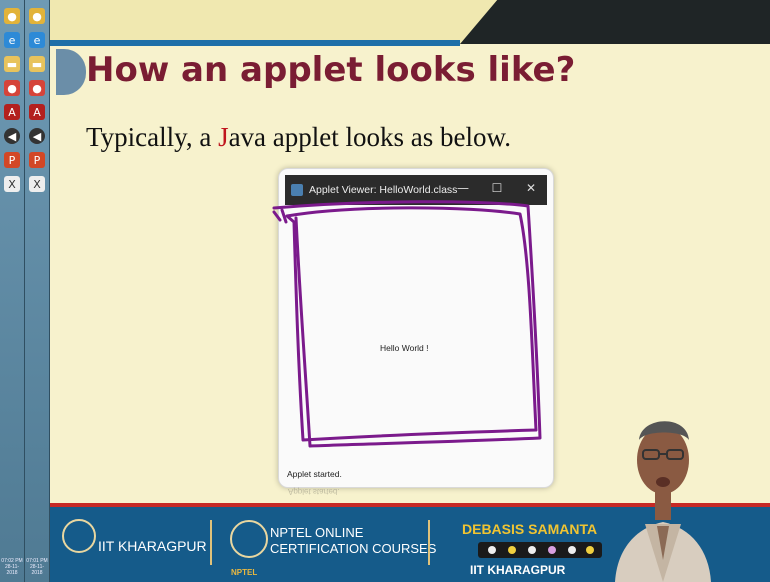 The height and width of the screenshot is (582, 770). I want to click on clock: 07:01 PM 28-11-2018, so click(37, 567).